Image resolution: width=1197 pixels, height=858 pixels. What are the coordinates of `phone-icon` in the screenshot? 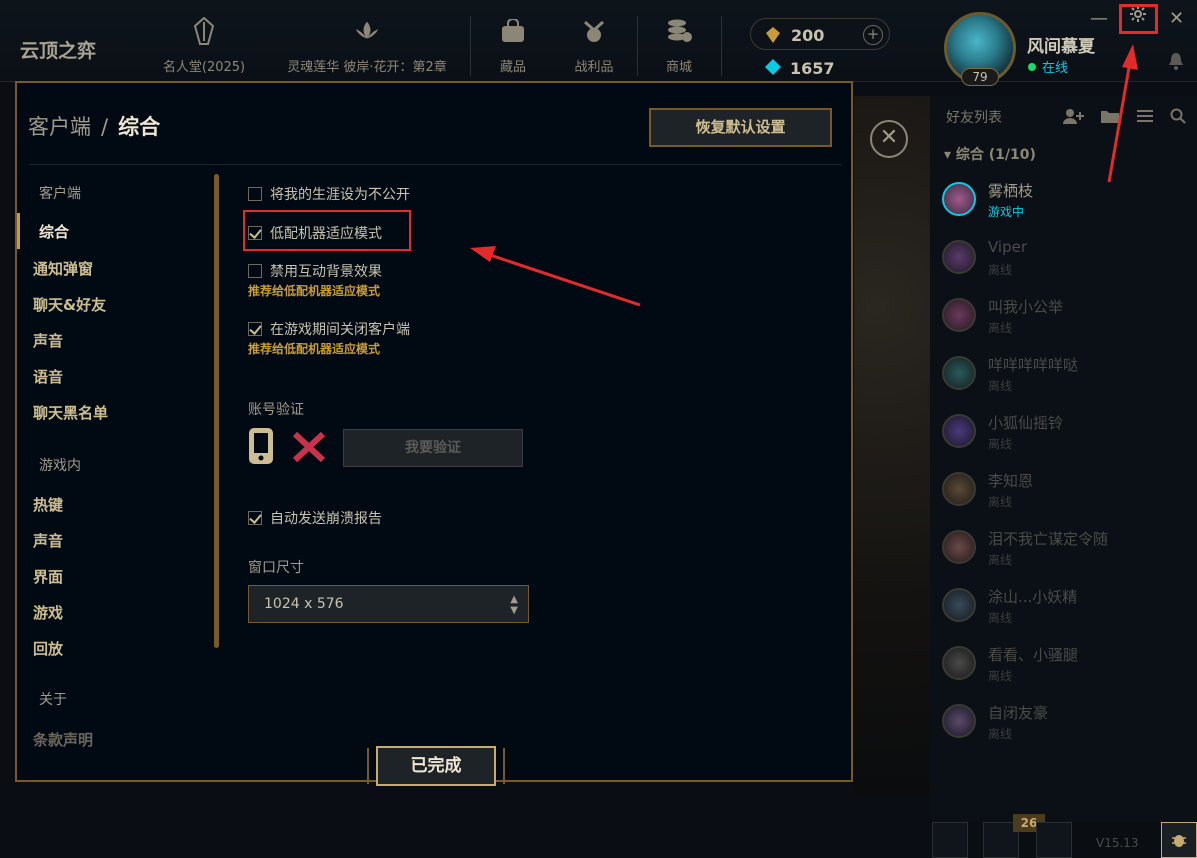 It's located at (261, 448).